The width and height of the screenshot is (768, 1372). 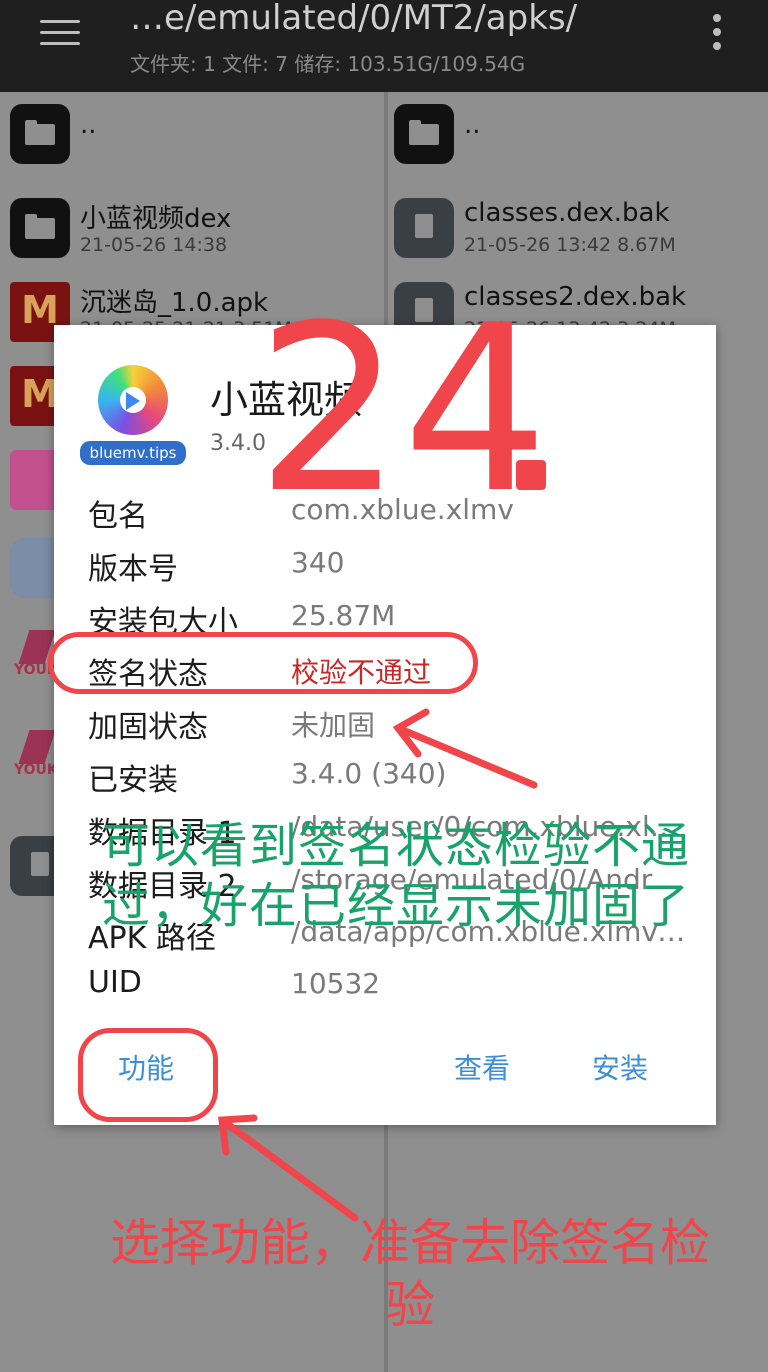 I want to click on green-annotation-text: 可以看到签名状态检验不通过，好在已经显示未加固了, so click(x=395, y=876).